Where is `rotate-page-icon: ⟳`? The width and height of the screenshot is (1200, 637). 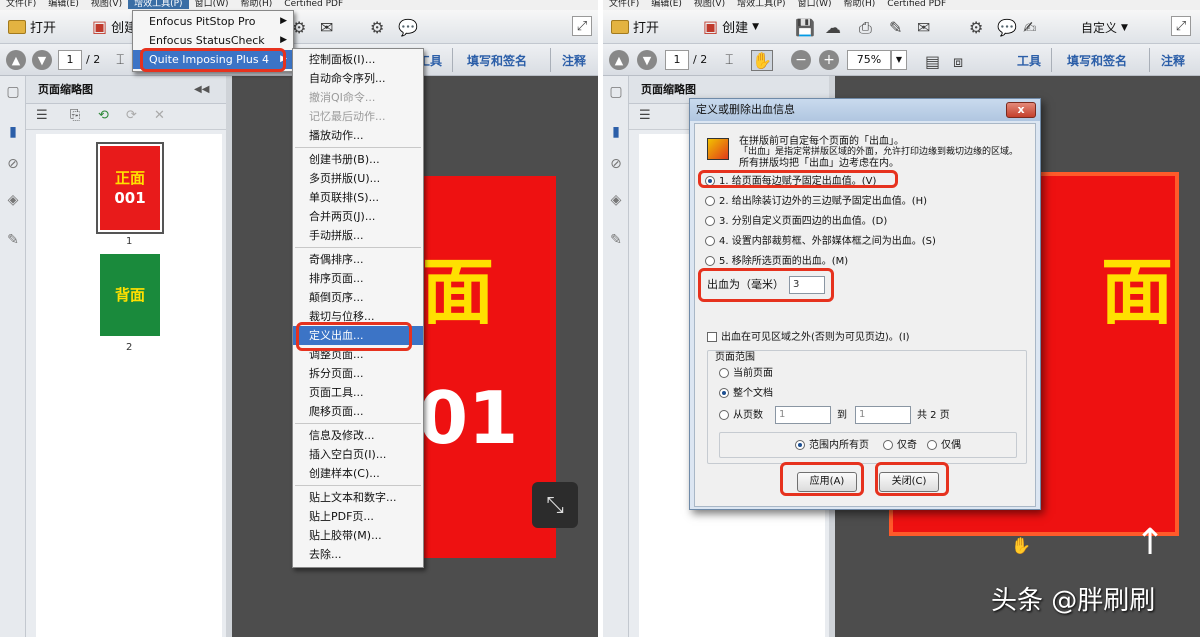
rotate-page-icon: ⟳ is located at coordinates (131, 115).